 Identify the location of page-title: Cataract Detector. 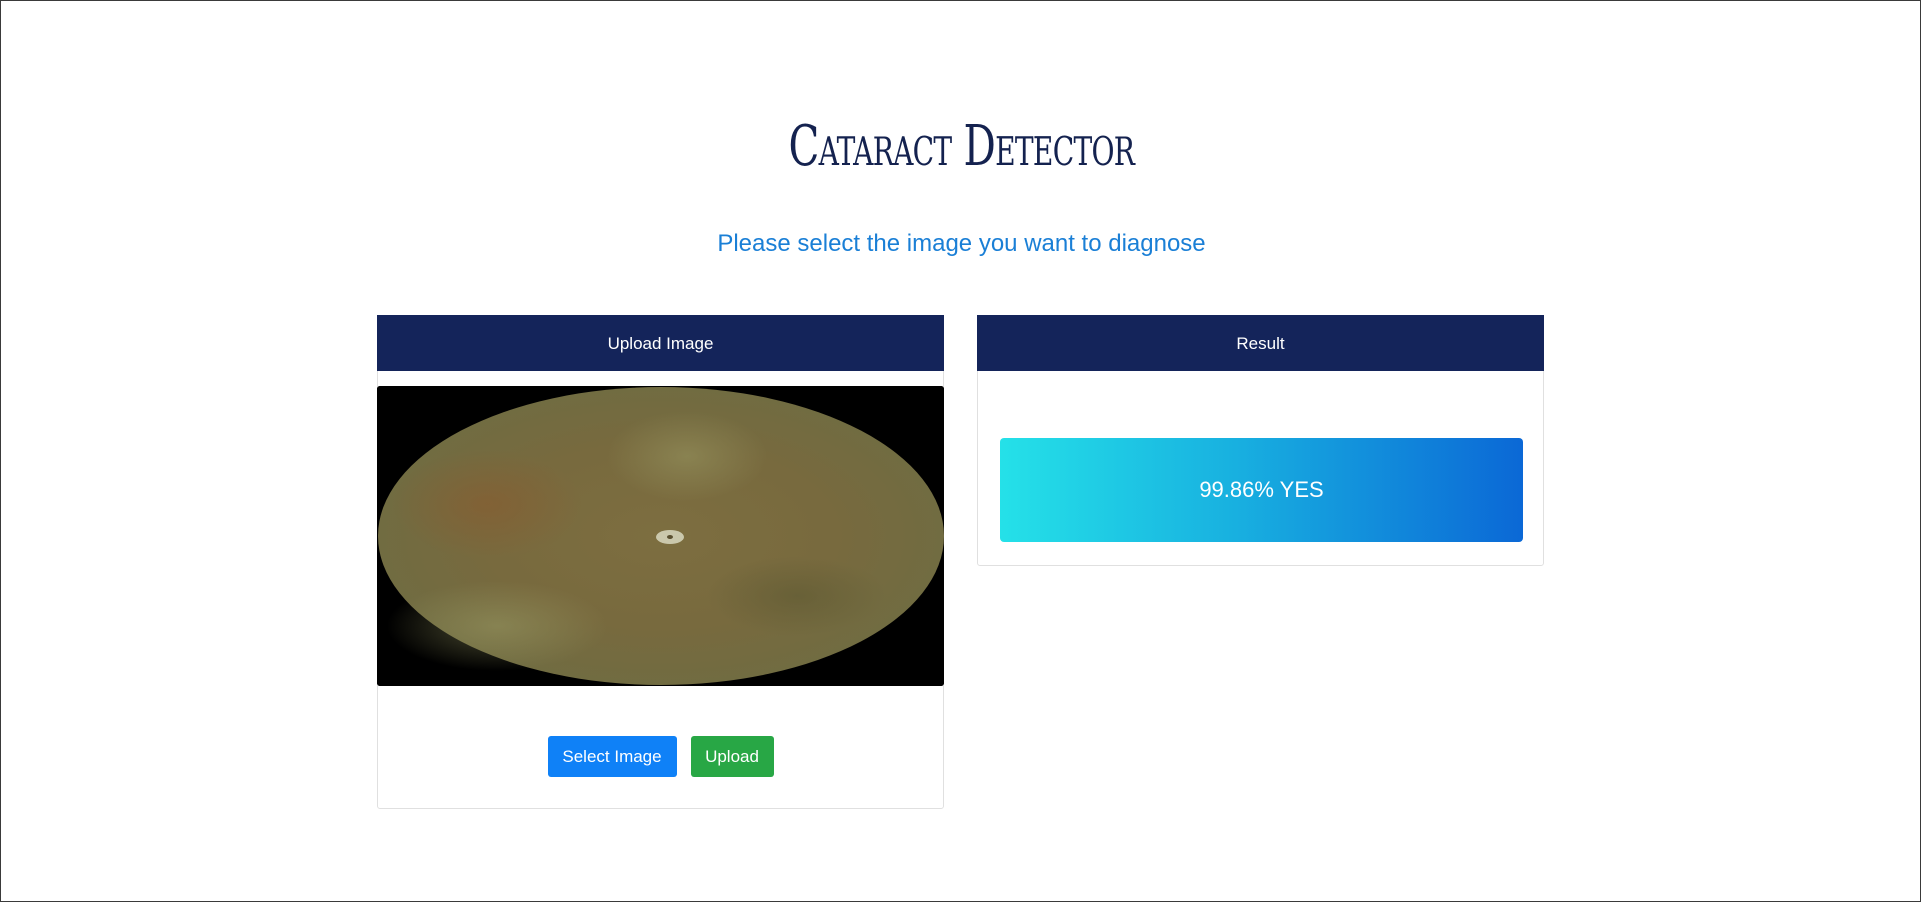
(961, 146).